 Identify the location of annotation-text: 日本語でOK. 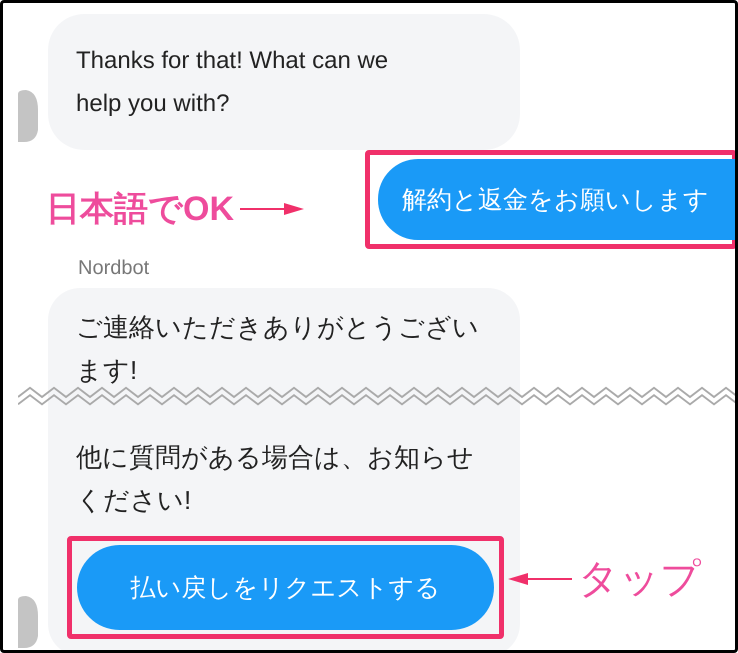
(140, 209).